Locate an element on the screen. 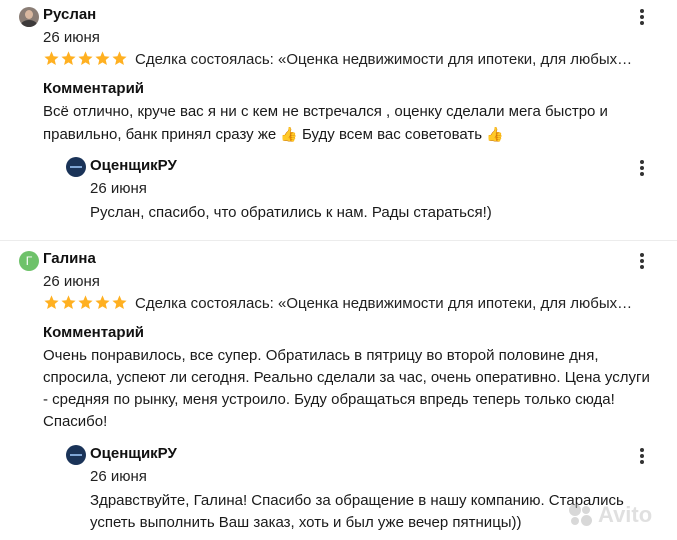 This screenshot has height=540, width=677. avatar-head is located at coordinates (29, 14).